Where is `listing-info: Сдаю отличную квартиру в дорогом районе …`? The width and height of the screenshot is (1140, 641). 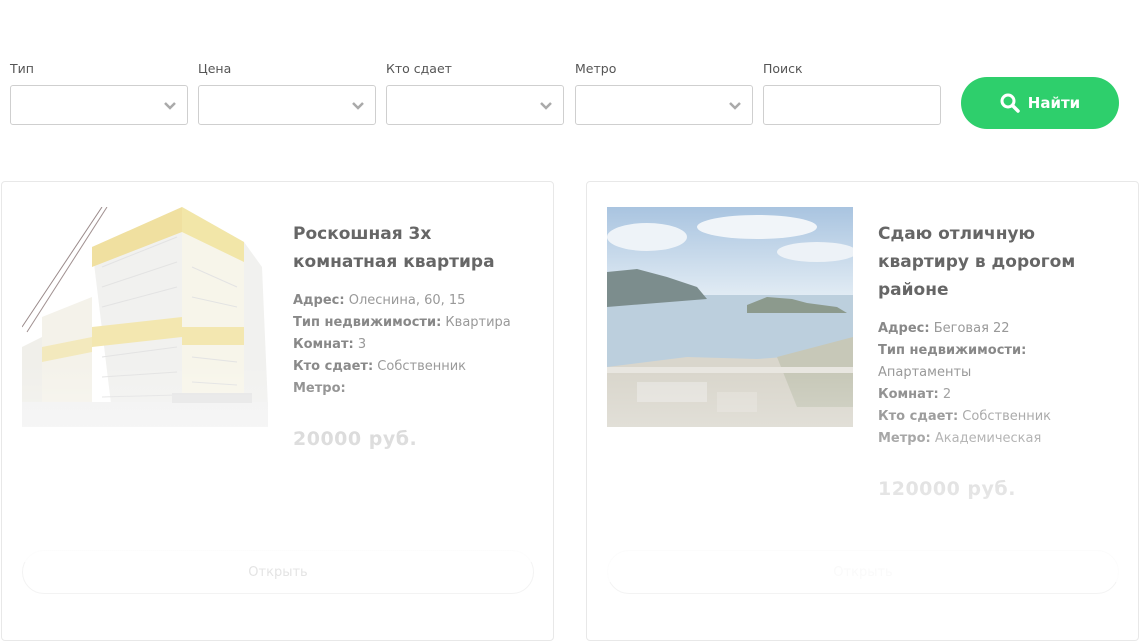
listing-info: Сдаю отличную квартиру в дорогом районе … is located at coordinates (998, 360).